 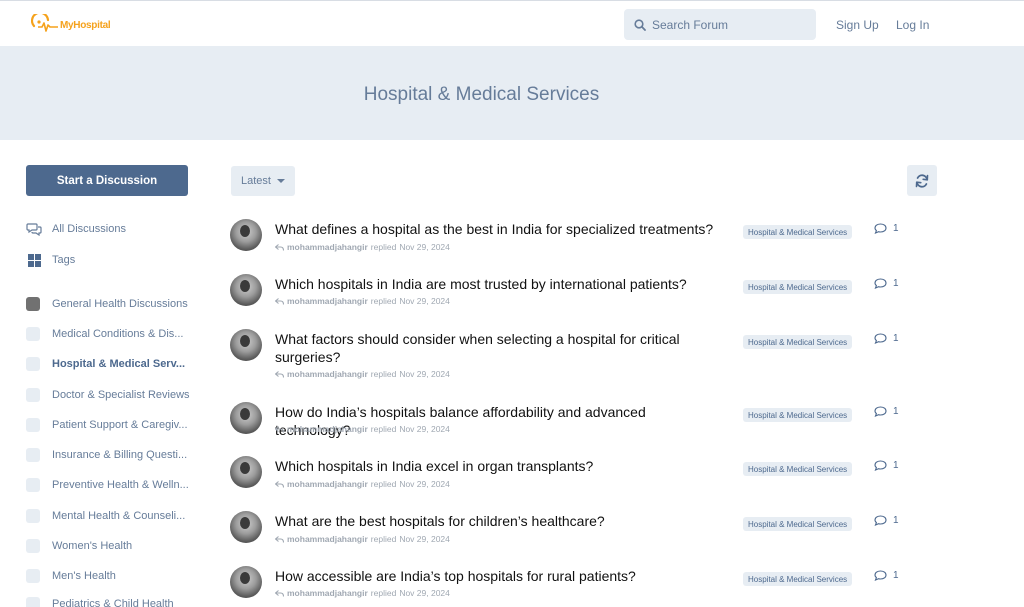 I want to click on sidebar-tag: Women's Health, so click(x=111, y=546).